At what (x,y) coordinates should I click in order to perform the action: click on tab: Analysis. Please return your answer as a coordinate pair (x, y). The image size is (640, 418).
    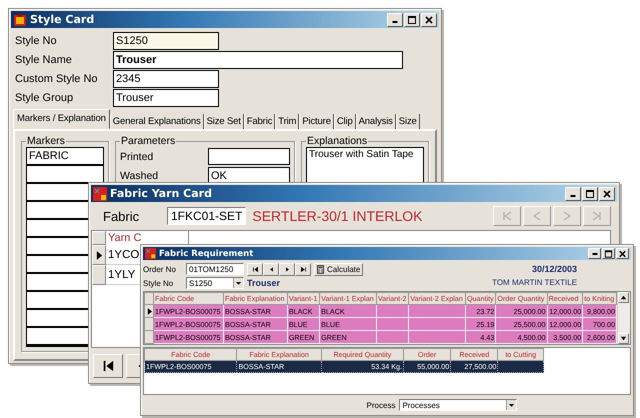
    Looking at the image, I should click on (376, 121).